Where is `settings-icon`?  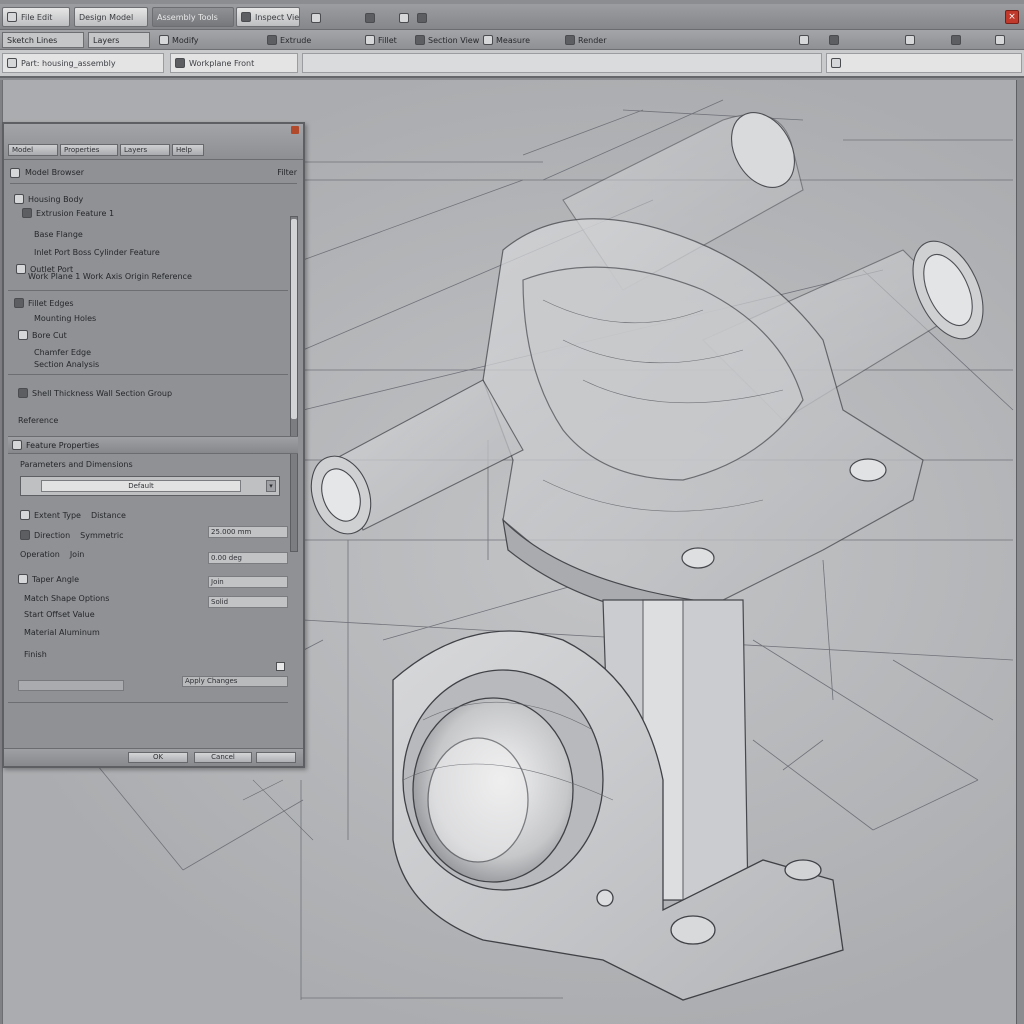
settings-icon is located at coordinates (1000, 40).